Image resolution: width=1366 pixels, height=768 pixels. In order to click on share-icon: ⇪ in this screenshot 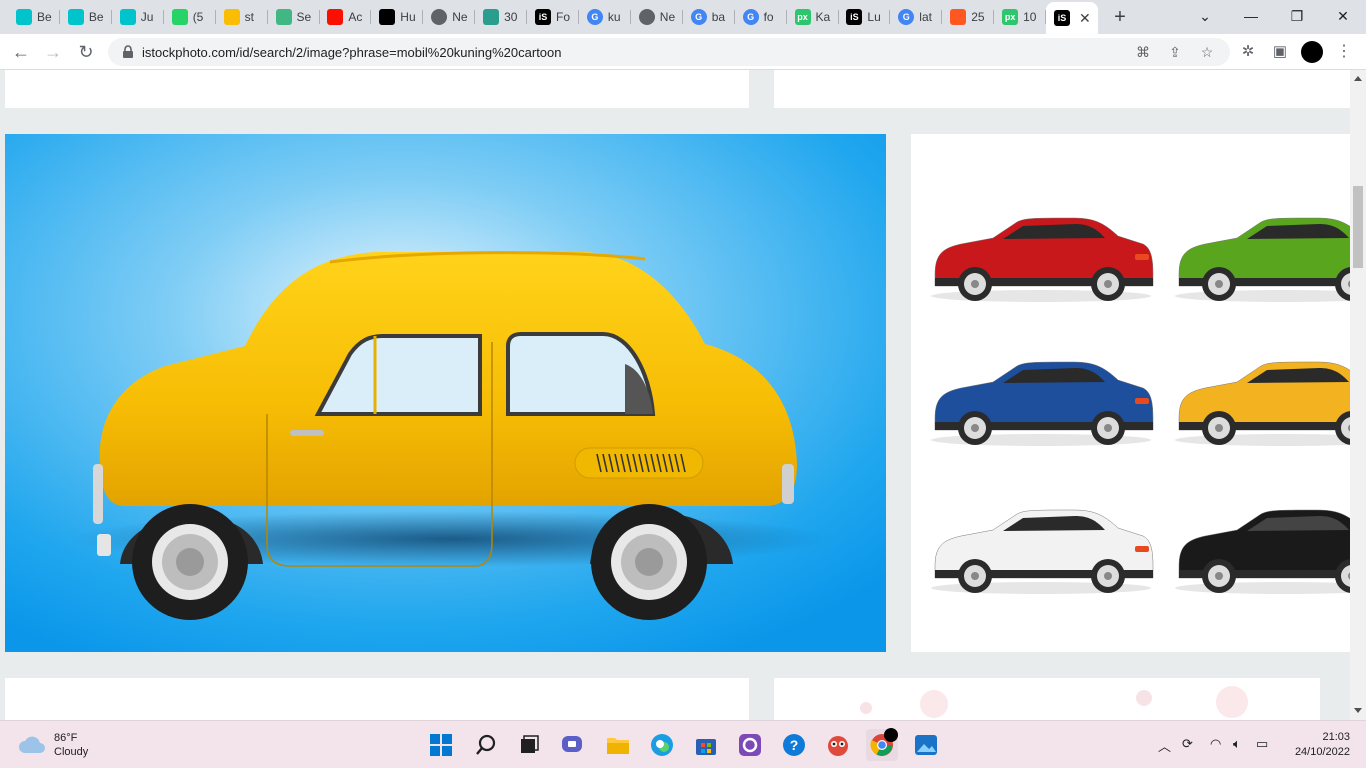, I will do `click(1175, 52)`.